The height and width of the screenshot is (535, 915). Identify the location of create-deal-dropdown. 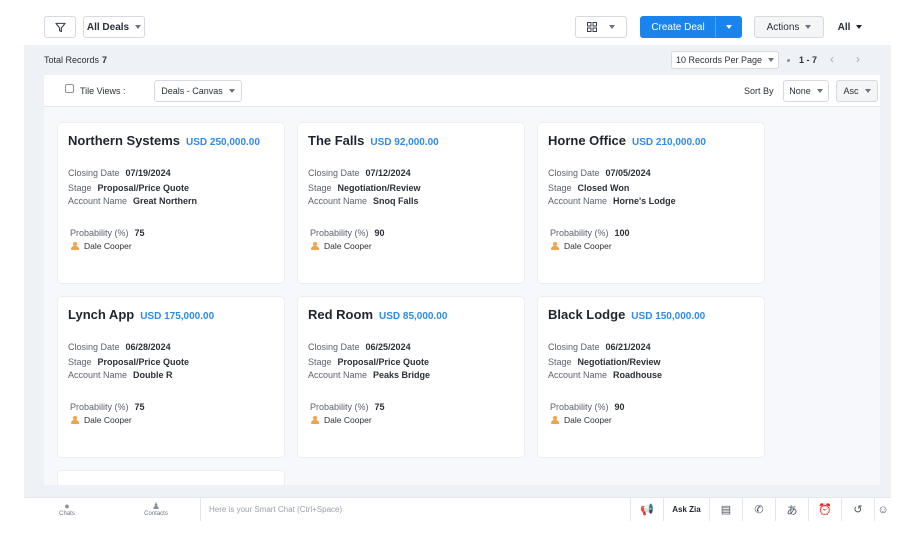
(728, 27).